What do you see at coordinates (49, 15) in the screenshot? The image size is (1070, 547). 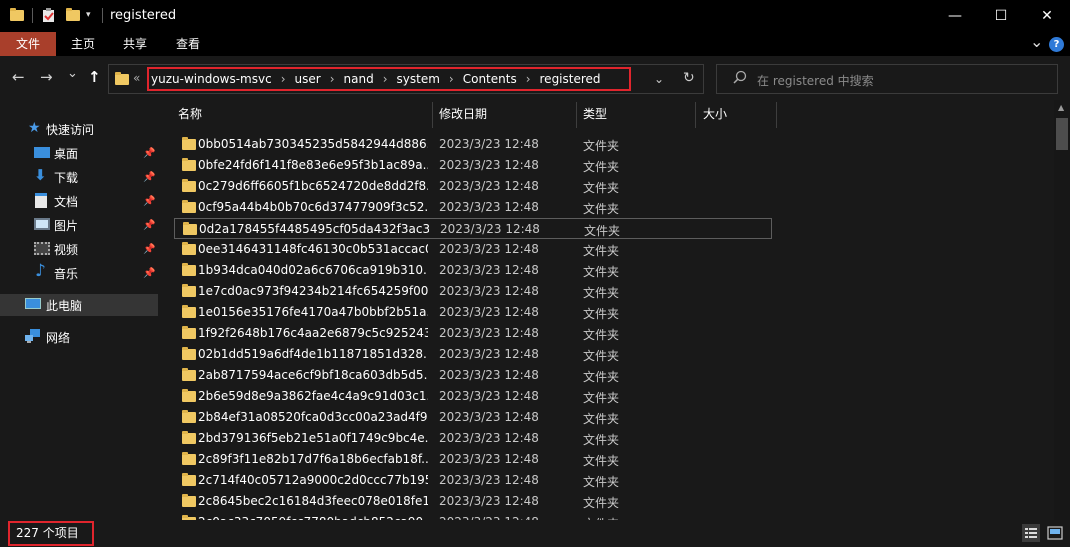 I see `properties-icon` at bounding box center [49, 15].